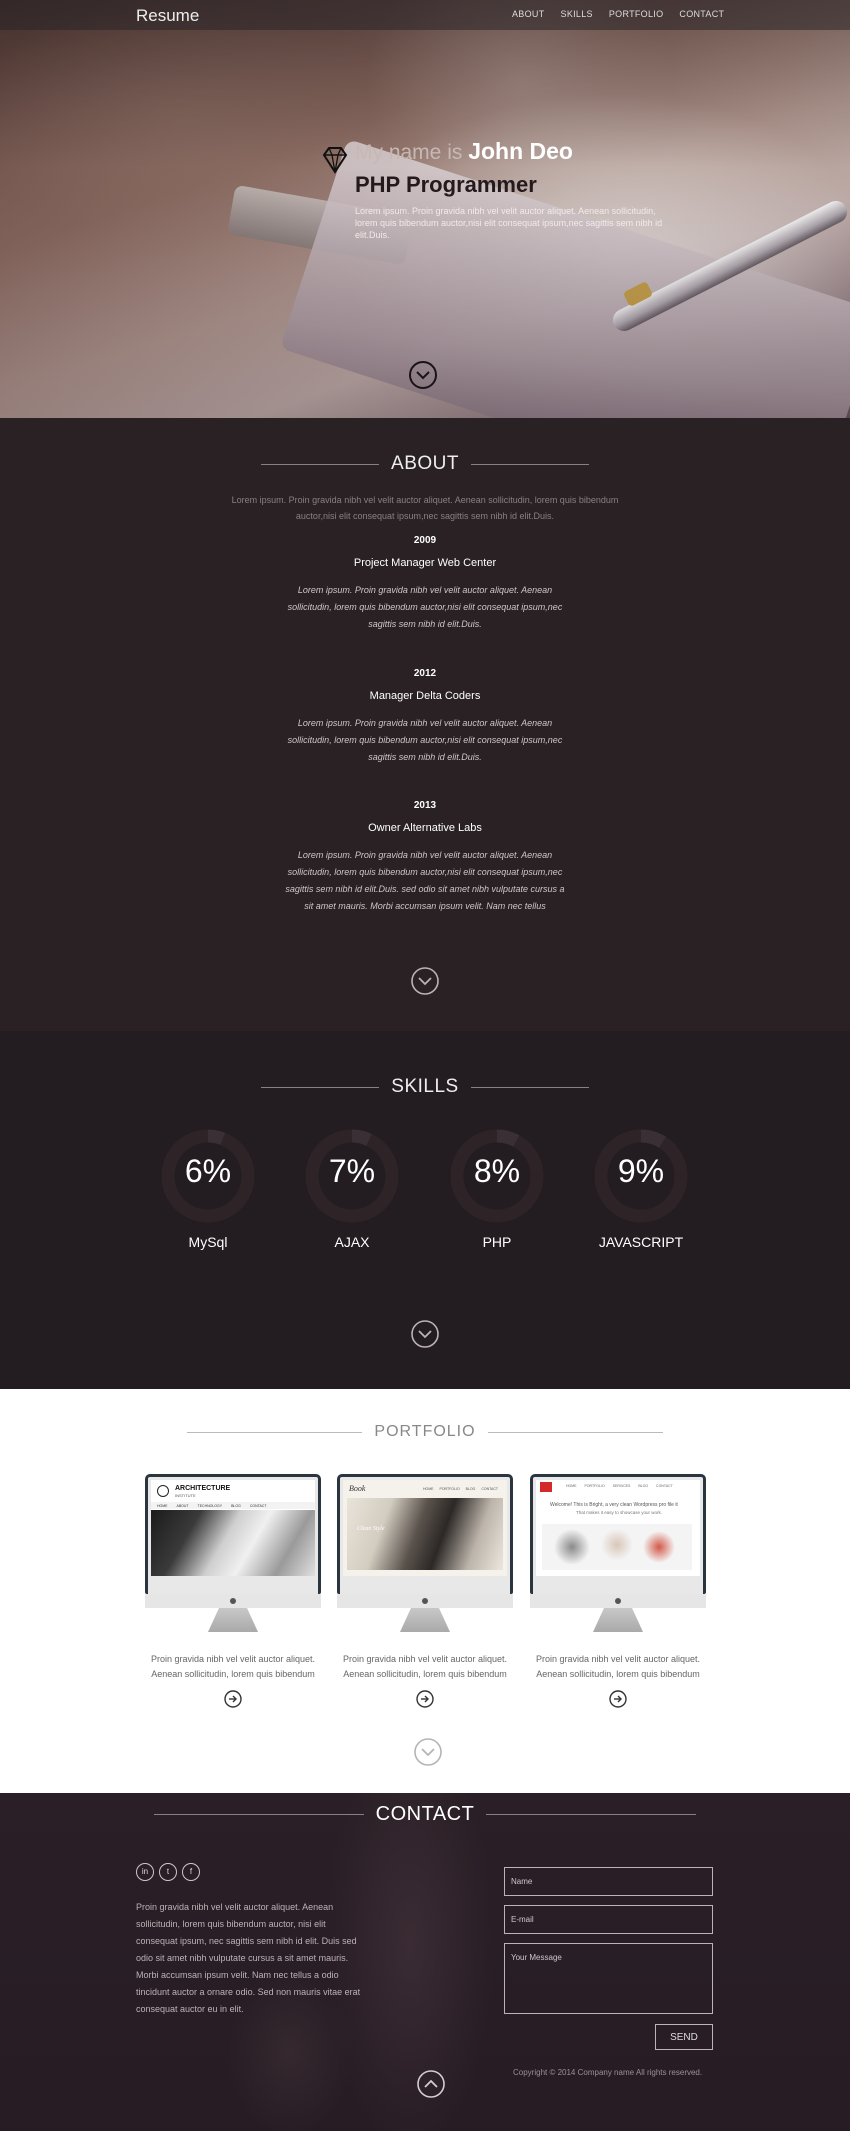 The width and height of the screenshot is (850, 2131). What do you see at coordinates (608, 1881) in the screenshot?
I see `name-field` at bounding box center [608, 1881].